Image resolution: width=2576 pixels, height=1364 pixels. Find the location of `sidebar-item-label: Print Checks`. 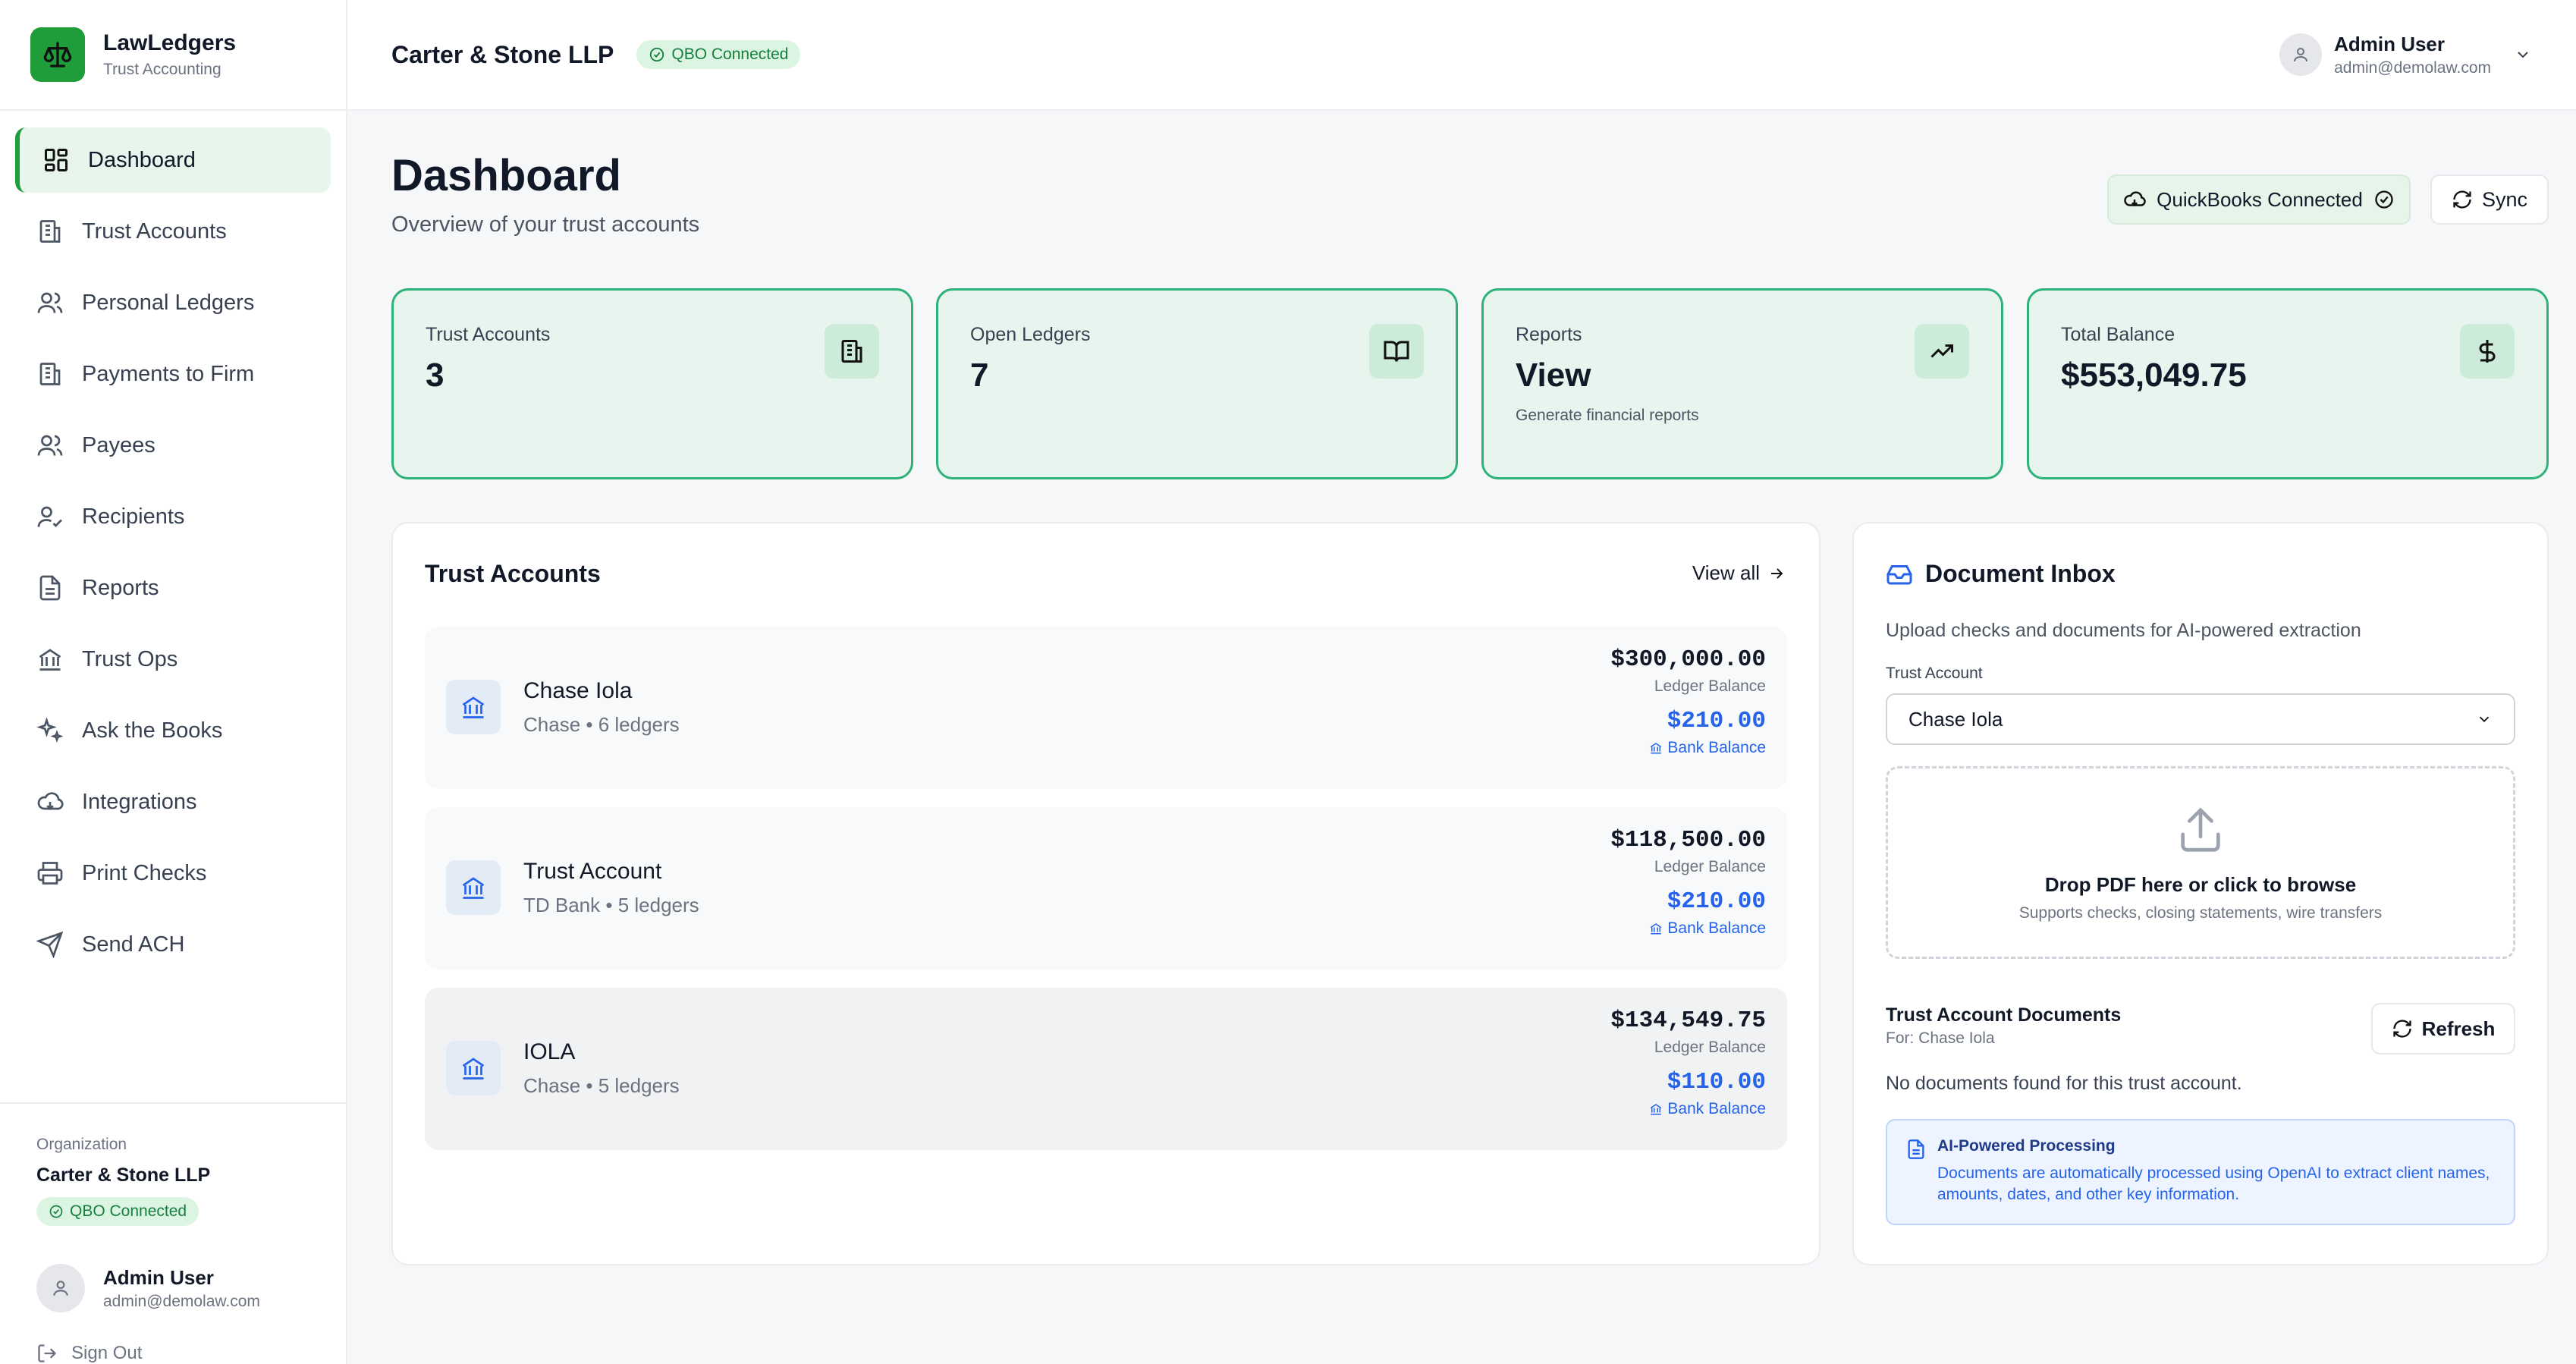

sidebar-item-label: Print Checks is located at coordinates (144, 872).